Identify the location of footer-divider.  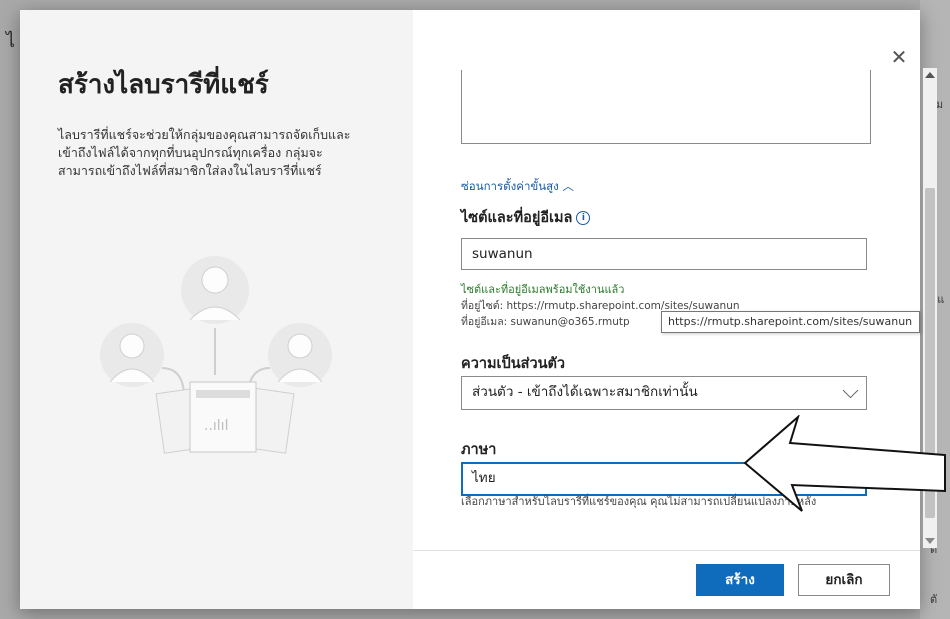
(666, 550).